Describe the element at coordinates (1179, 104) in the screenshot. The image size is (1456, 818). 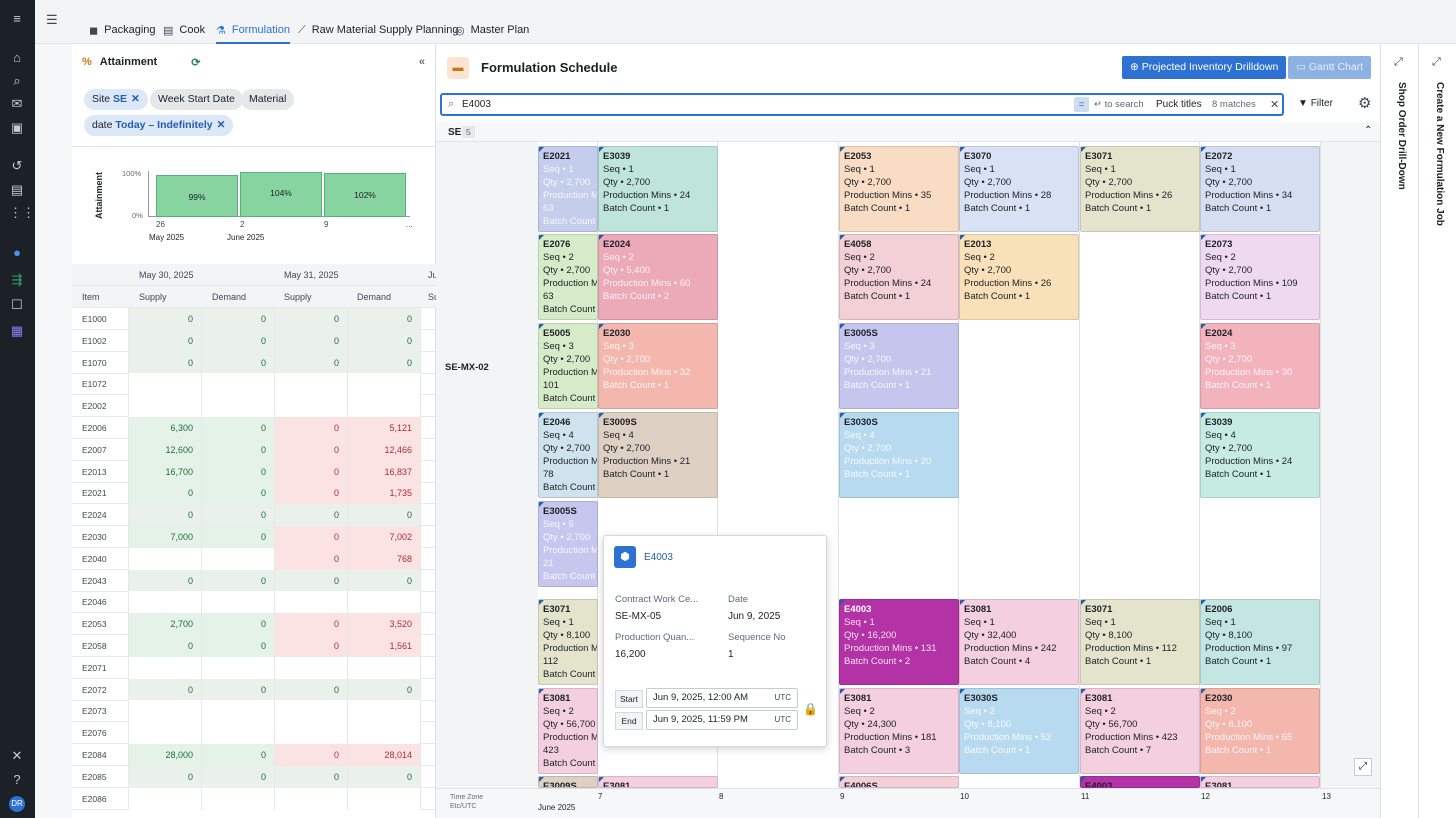
I see `puck-titles-toggle: Puck titles` at that location.